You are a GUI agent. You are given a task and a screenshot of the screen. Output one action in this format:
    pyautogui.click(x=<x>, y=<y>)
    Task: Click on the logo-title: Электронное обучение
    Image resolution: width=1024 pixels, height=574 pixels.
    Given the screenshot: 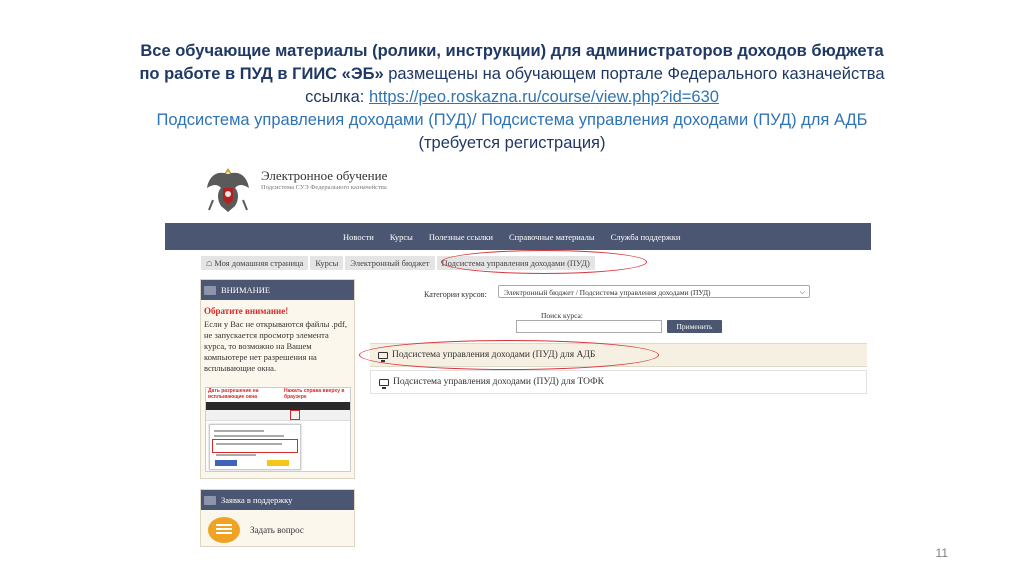 What is the action you would take?
    pyautogui.click(x=324, y=175)
    